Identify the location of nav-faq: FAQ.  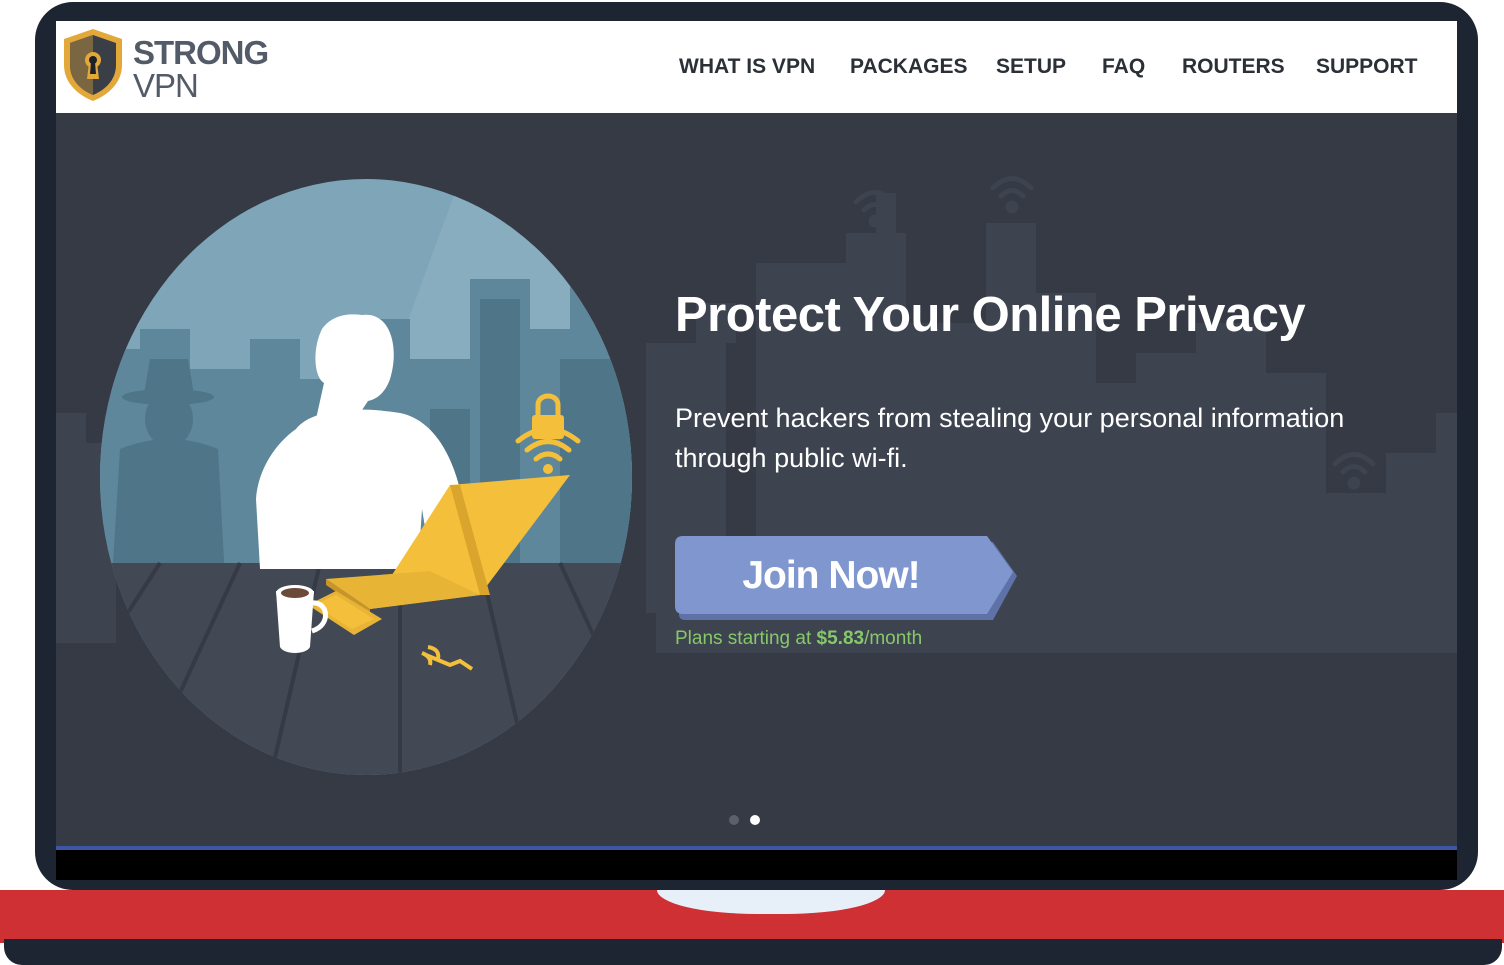
(1123, 67).